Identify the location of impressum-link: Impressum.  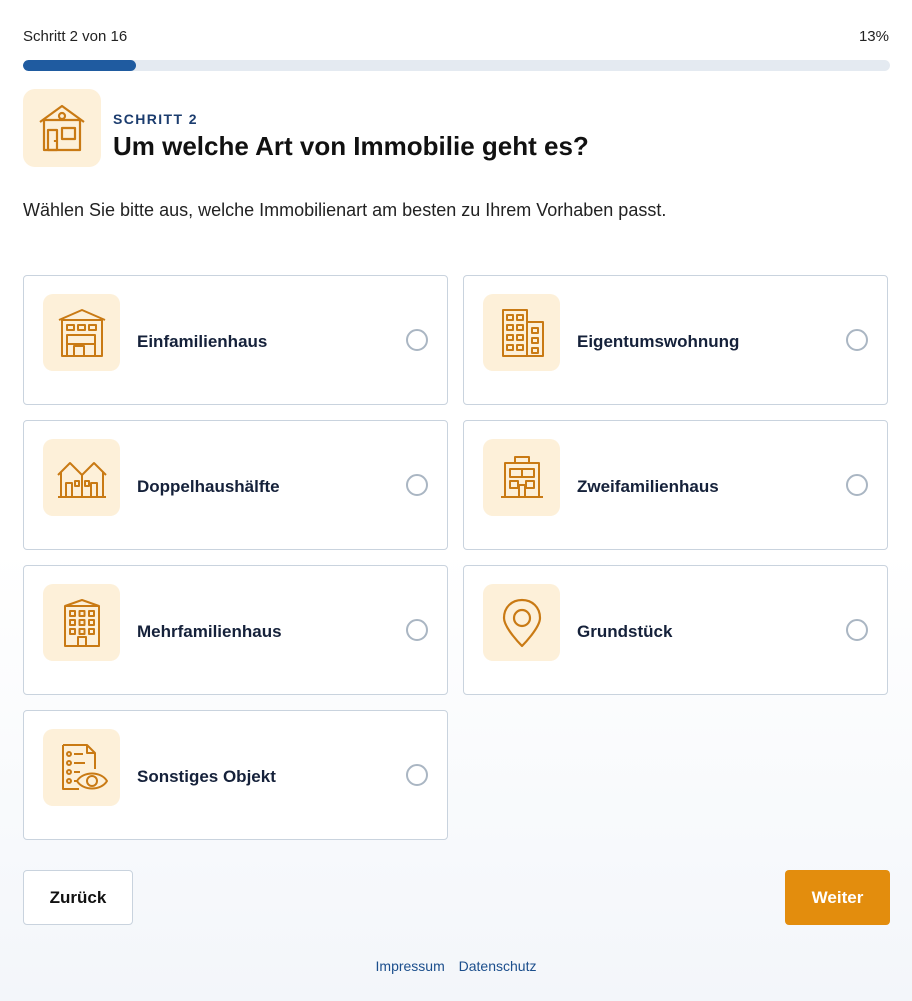
(410, 966).